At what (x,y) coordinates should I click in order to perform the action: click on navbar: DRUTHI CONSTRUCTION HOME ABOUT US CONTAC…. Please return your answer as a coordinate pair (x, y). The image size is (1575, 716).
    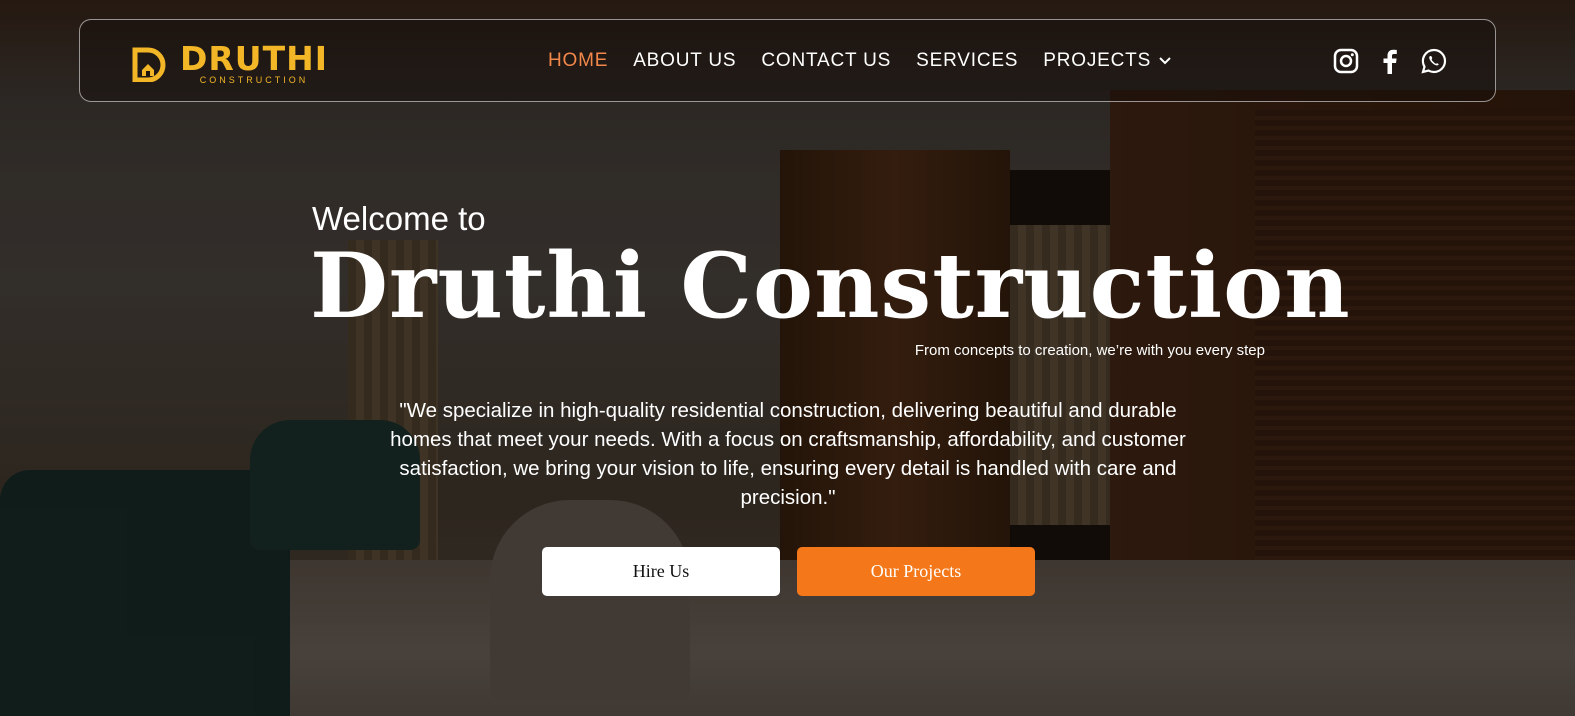
    Looking at the image, I should click on (787, 60).